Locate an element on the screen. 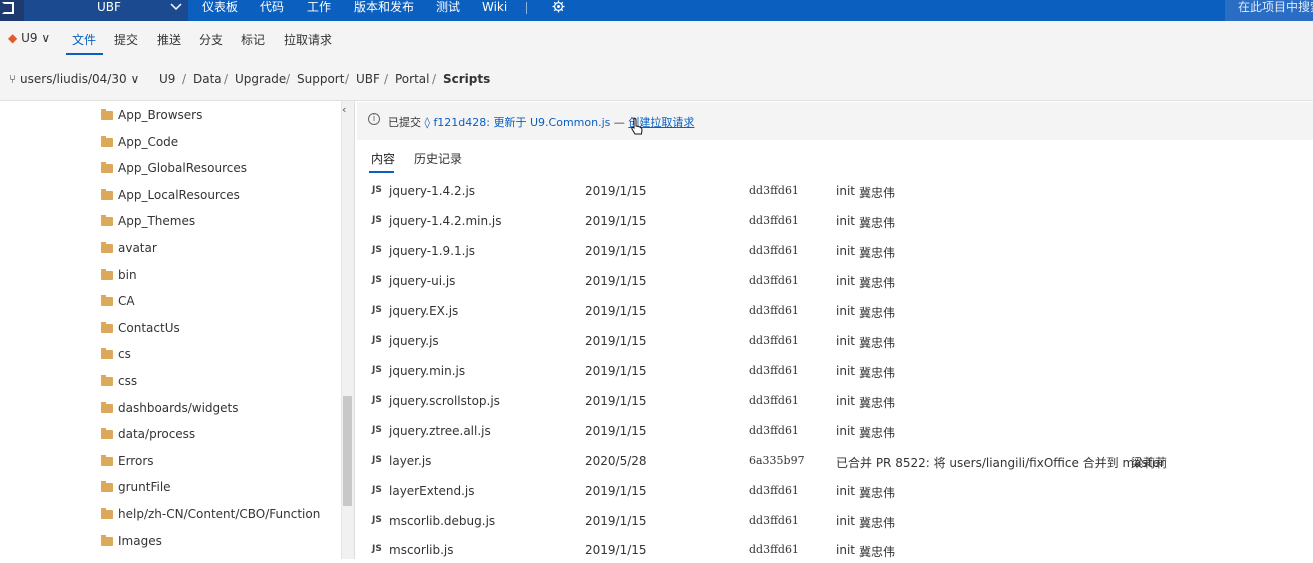  file-row: JS jquery.min.js 2019/1/15 dd3ffd61 init 冀忠伟 is located at coordinates (839, 374).